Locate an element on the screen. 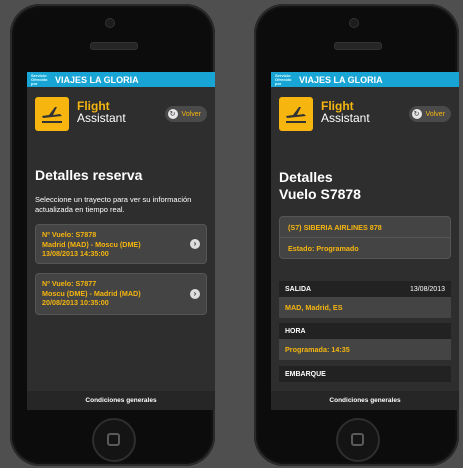  flight-route: Moscu (DME) - Madrid (MAD) is located at coordinates (91, 293).